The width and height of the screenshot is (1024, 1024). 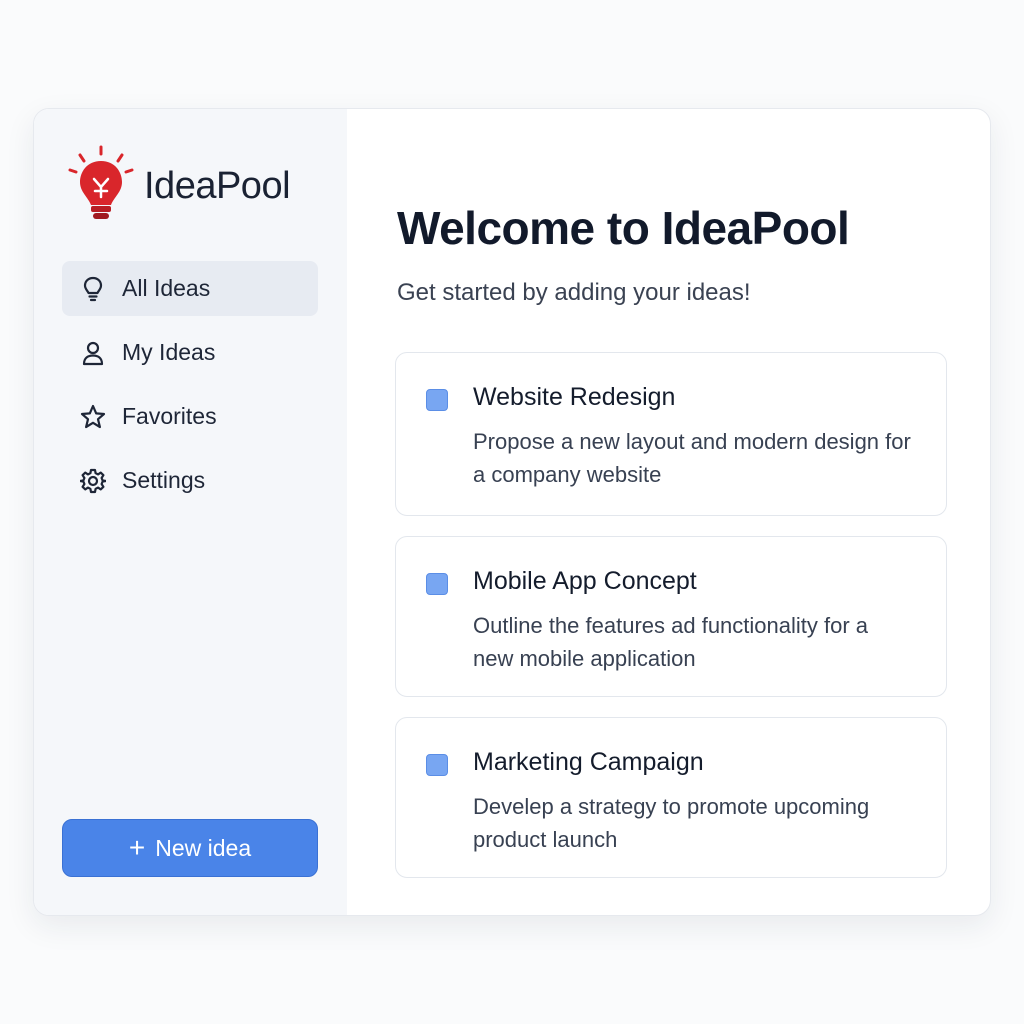 What do you see at coordinates (93, 417) in the screenshot?
I see `star-icon` at bounding box center [93, 417].